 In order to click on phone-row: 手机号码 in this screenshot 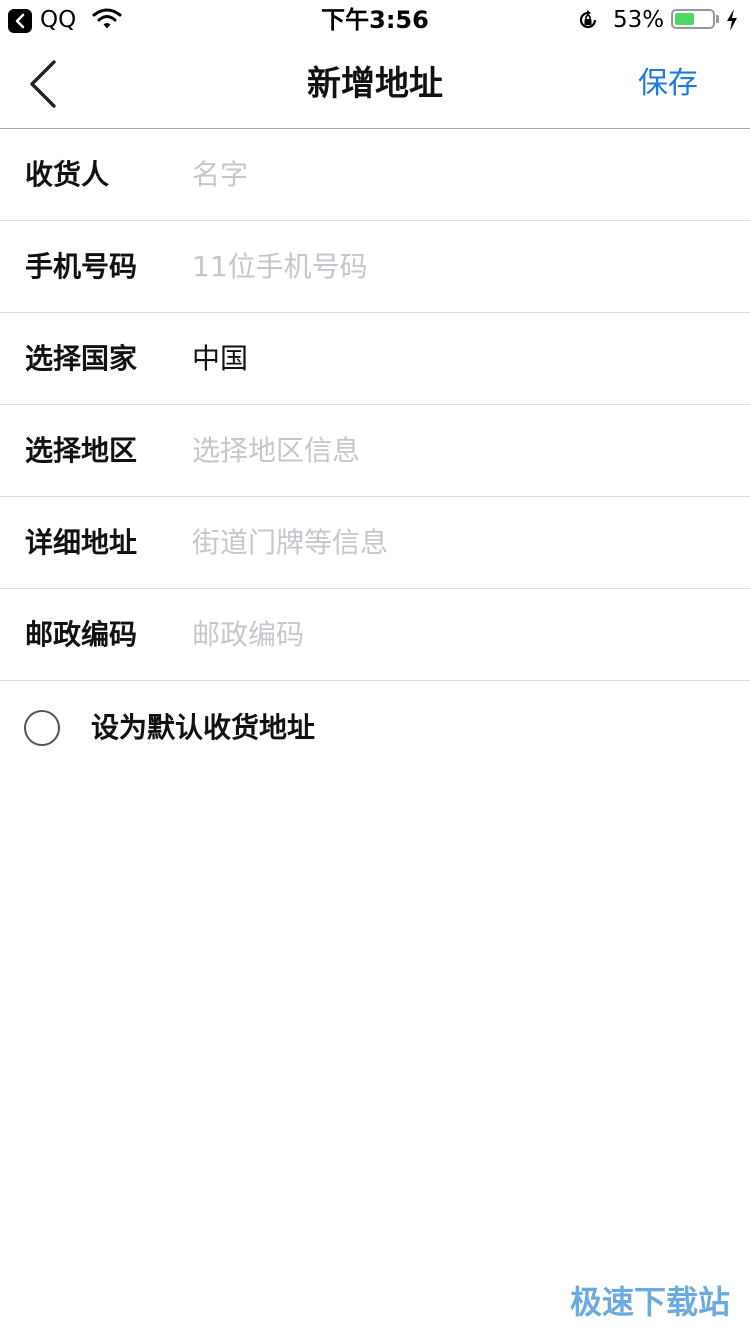, I will do `click(375, 267)`.